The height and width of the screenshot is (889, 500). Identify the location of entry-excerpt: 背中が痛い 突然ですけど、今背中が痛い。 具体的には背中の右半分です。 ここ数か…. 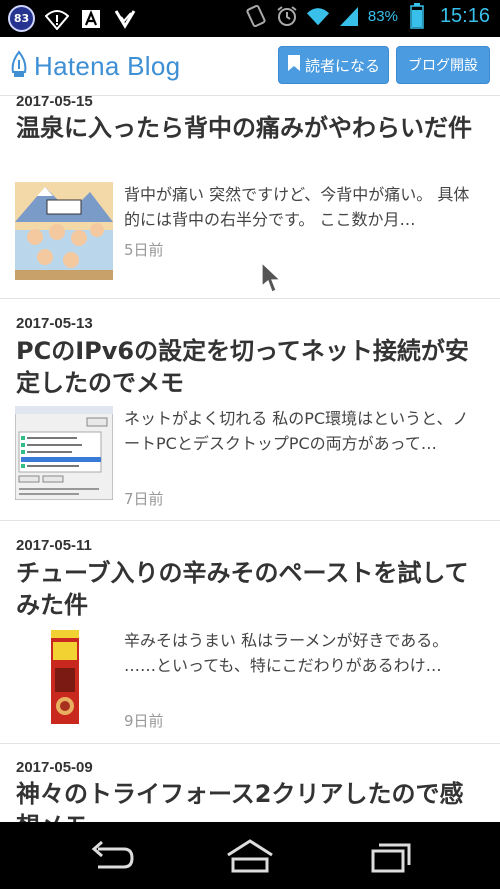
(297, 207).